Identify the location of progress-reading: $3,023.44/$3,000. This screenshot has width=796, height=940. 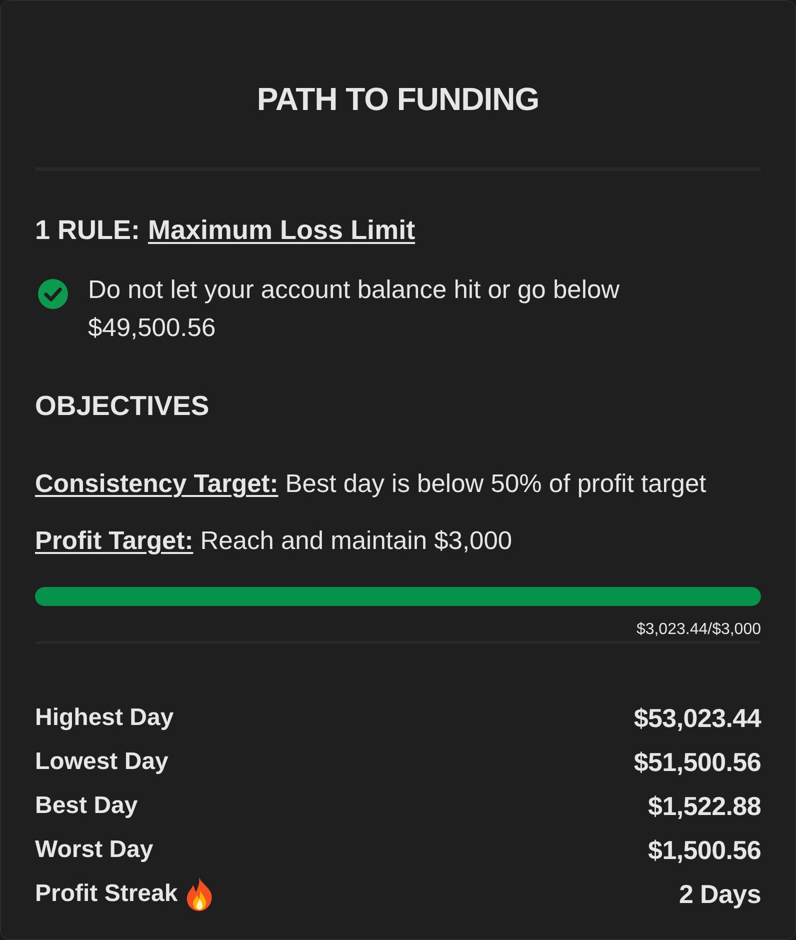
(698, 630).